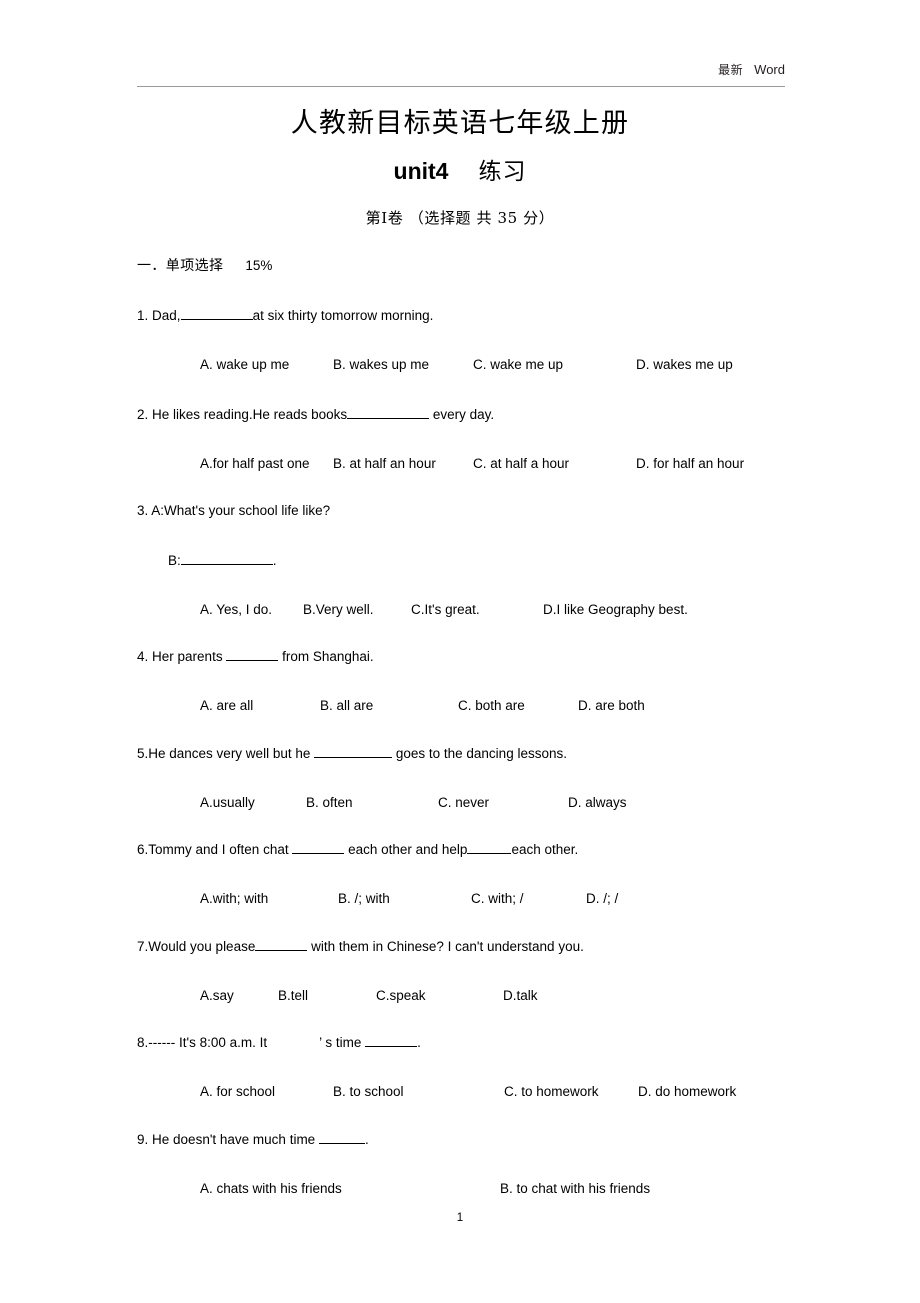 The width and height of the screenshot is (920, 1303). Describe the element at coordinates (502, 803) in the screenshot. I see `question-options: A.usually B. often C. never D. always` at that location.